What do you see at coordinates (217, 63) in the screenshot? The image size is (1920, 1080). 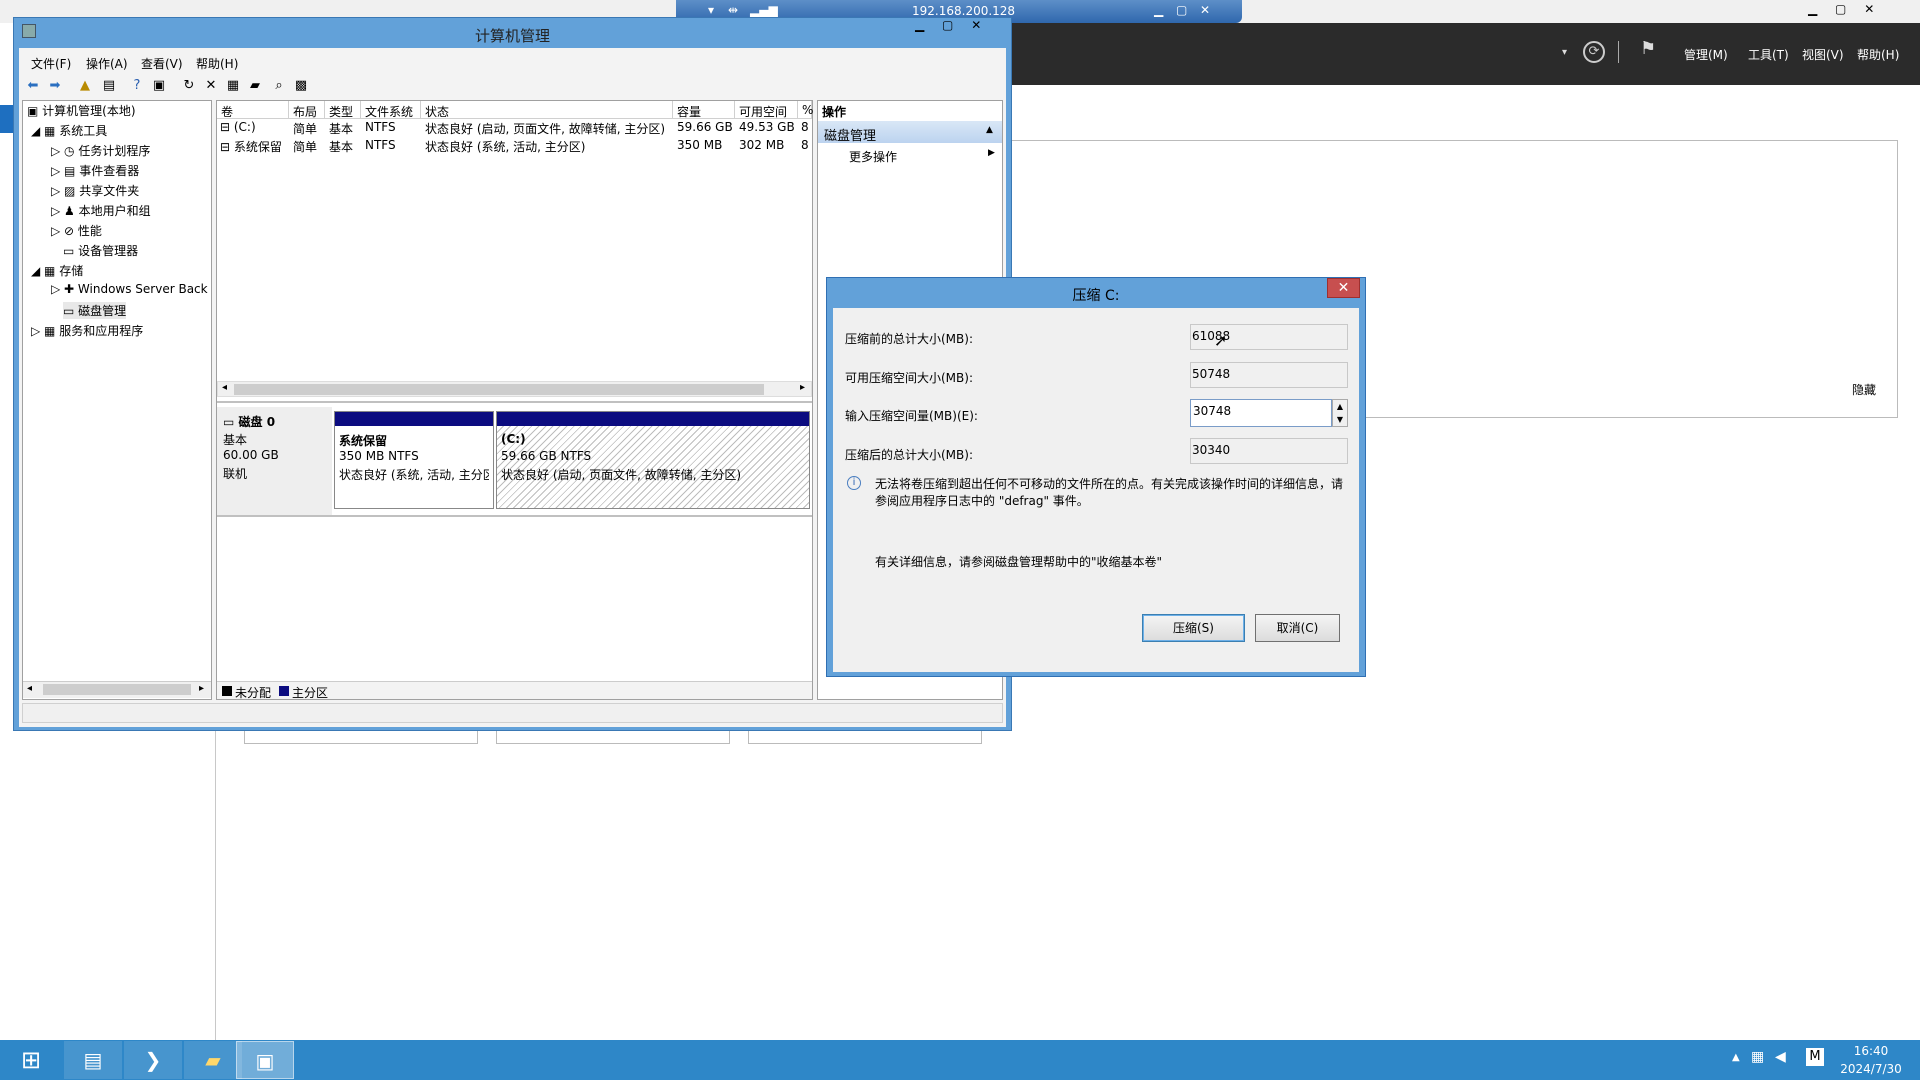 I see `menu-help: 帮助(H)` at bounding box center [217, 63].